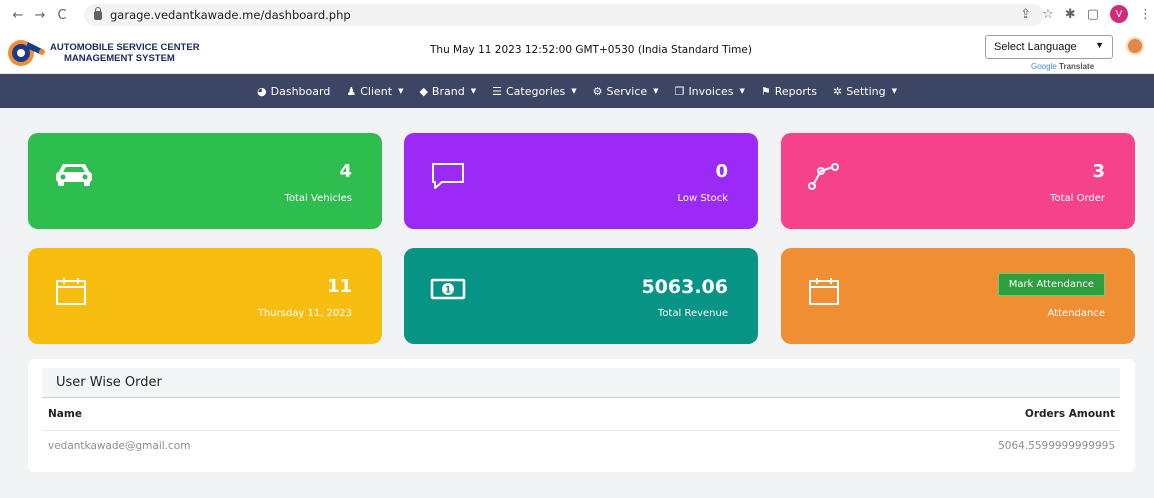 The width and height of the screenshot is (1154, 498). What do you see at coordinates (865, 91) in the screenshot?
I see `nav-setting: ✲ Setting ▼` at bounding box center [865, 91].